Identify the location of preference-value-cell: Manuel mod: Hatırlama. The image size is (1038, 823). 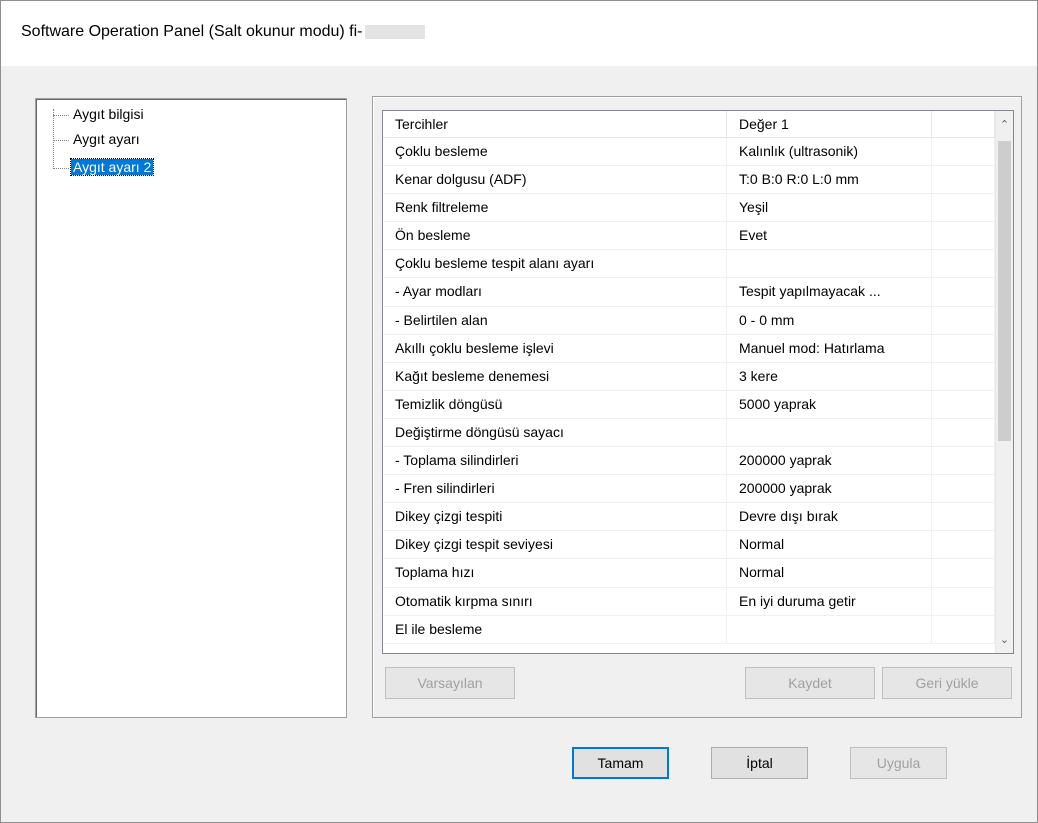
(829, 348).